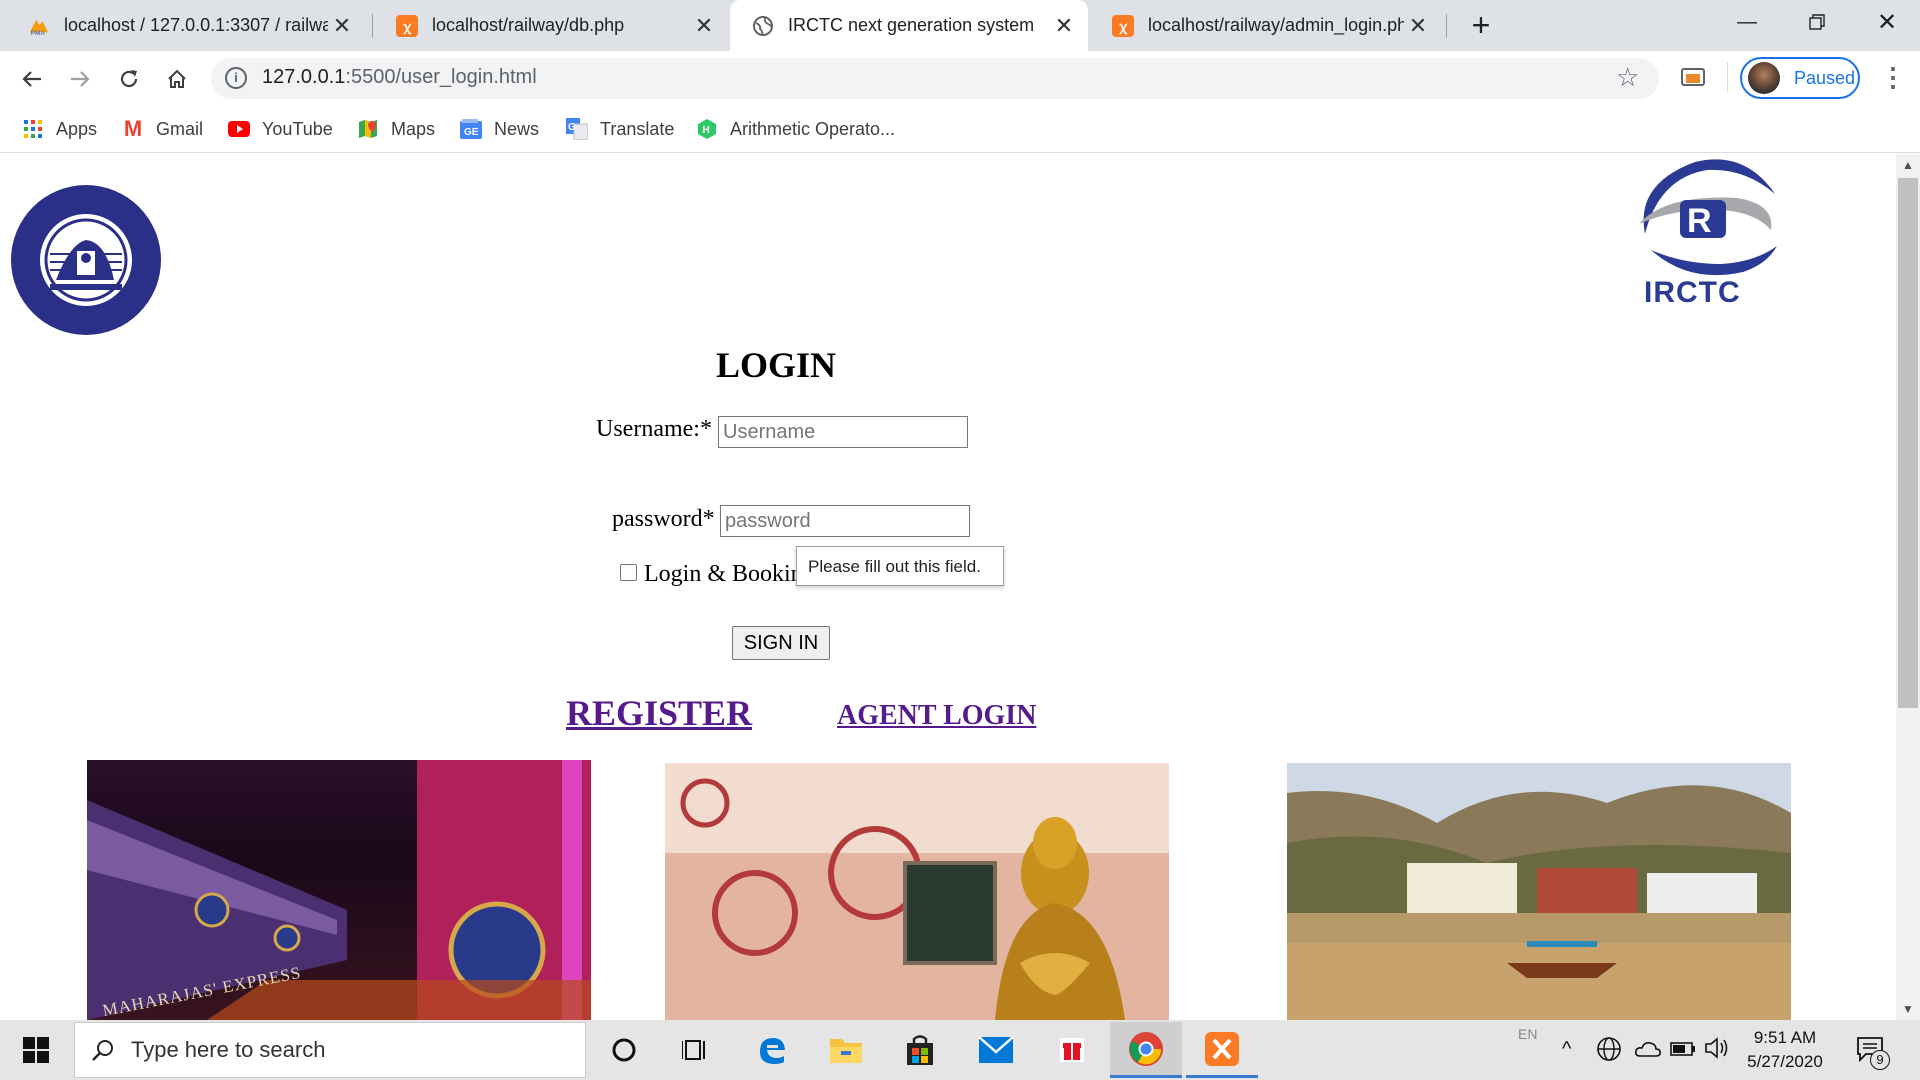 This screenshot has width=1920, height=1080. Describe the element at coordinates (1692, 292) in the screenshot. I see `irctc-logo-text: IRCTC` at that location.